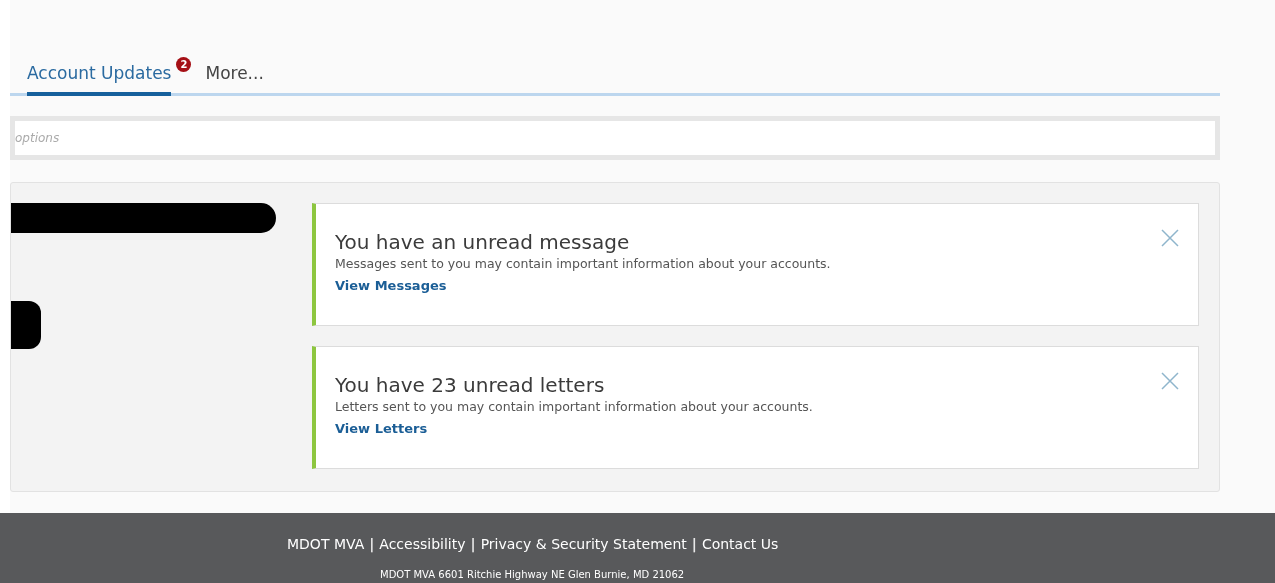 Image resolution: width=1275 pixels, height=583 pixels. Describe the element at coordinates (532, 575) in the screenshot. I see `footer-address: MDOT MVA 6601 Ritchie Highway NE Glen Burnie, MD 21062` at that location.